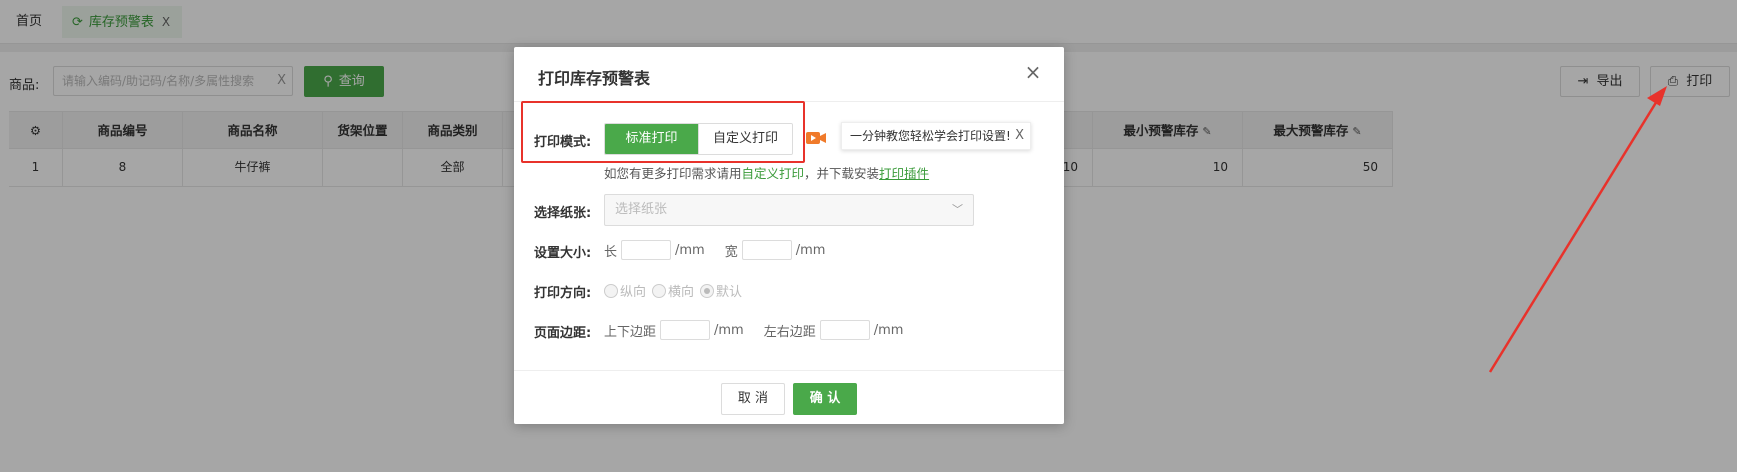 This screenshot has height=472, width=1737. What do you see at coordinates (766, 250) in the screenshot?
I see `width-input` at bounding box center [766, 250].